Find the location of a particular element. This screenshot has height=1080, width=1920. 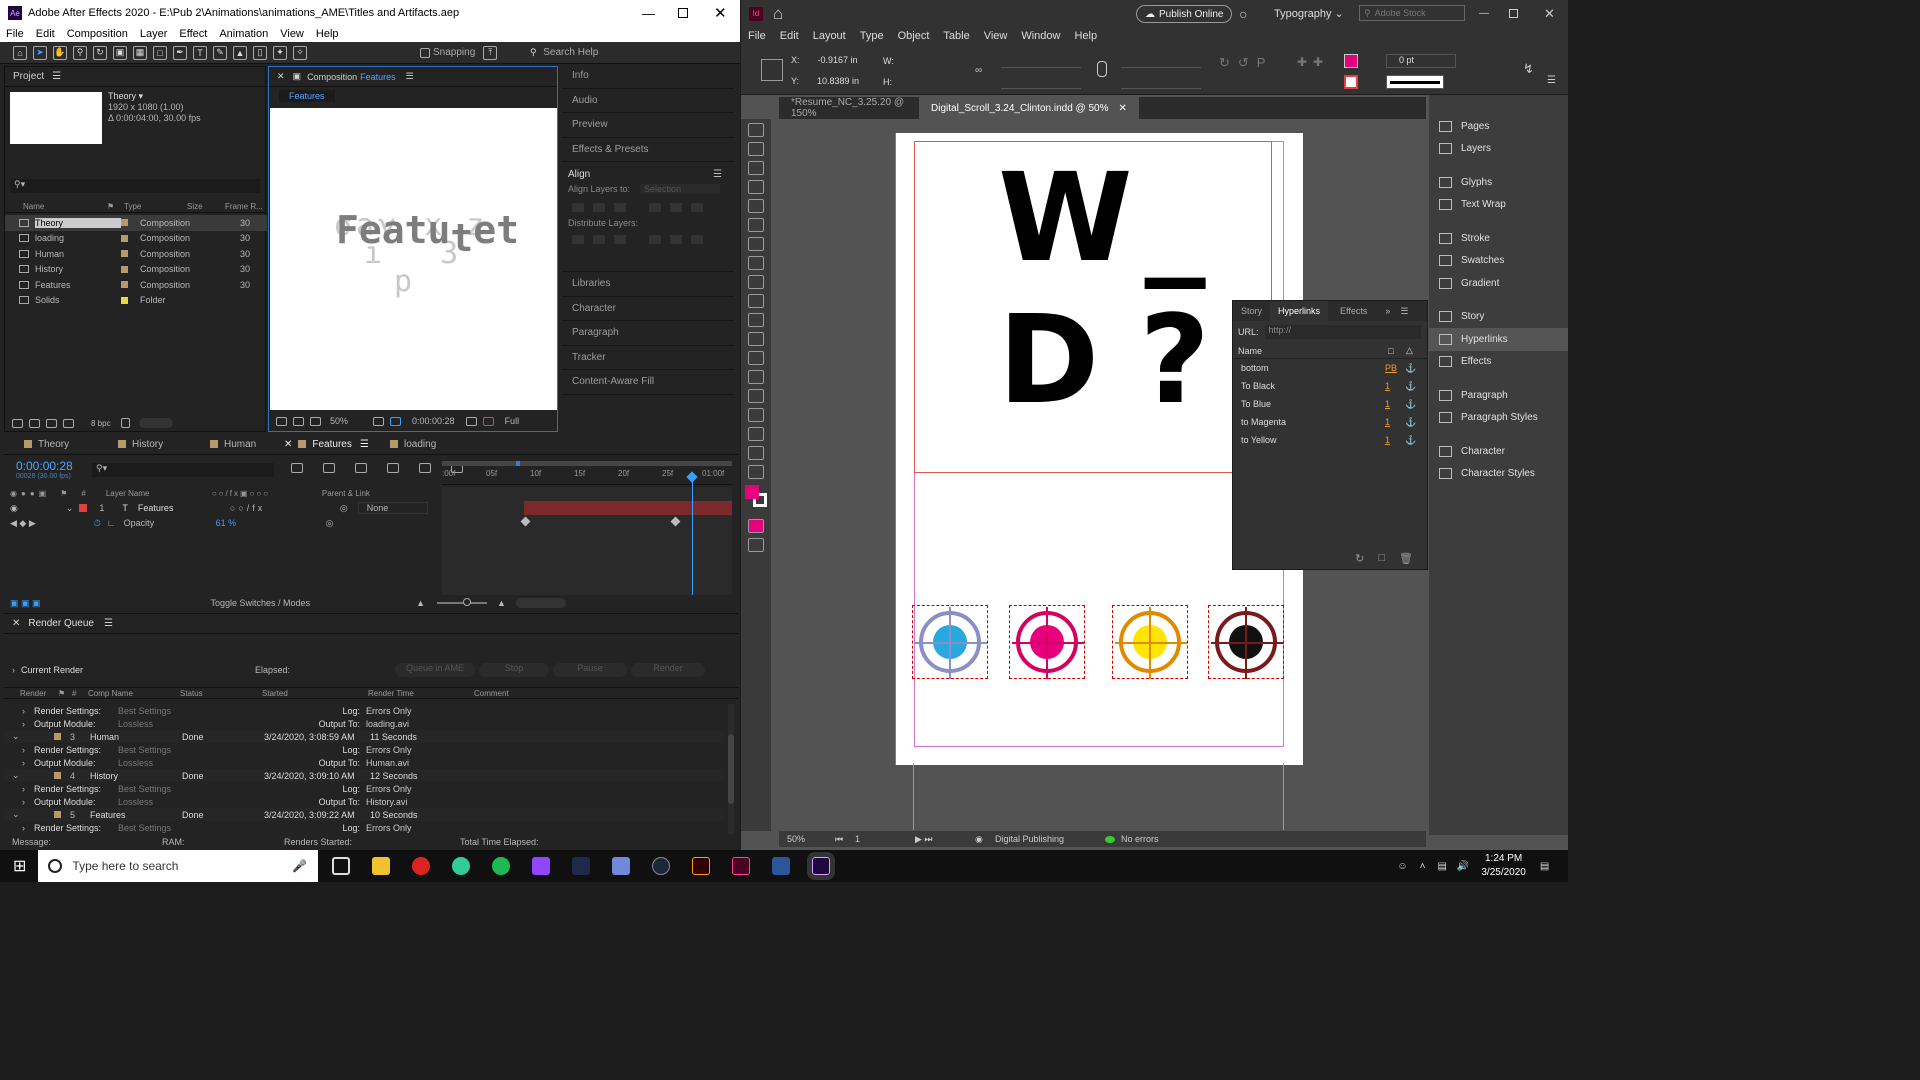

trash-icon: 🗑 is located at coordinates (1406, 558).